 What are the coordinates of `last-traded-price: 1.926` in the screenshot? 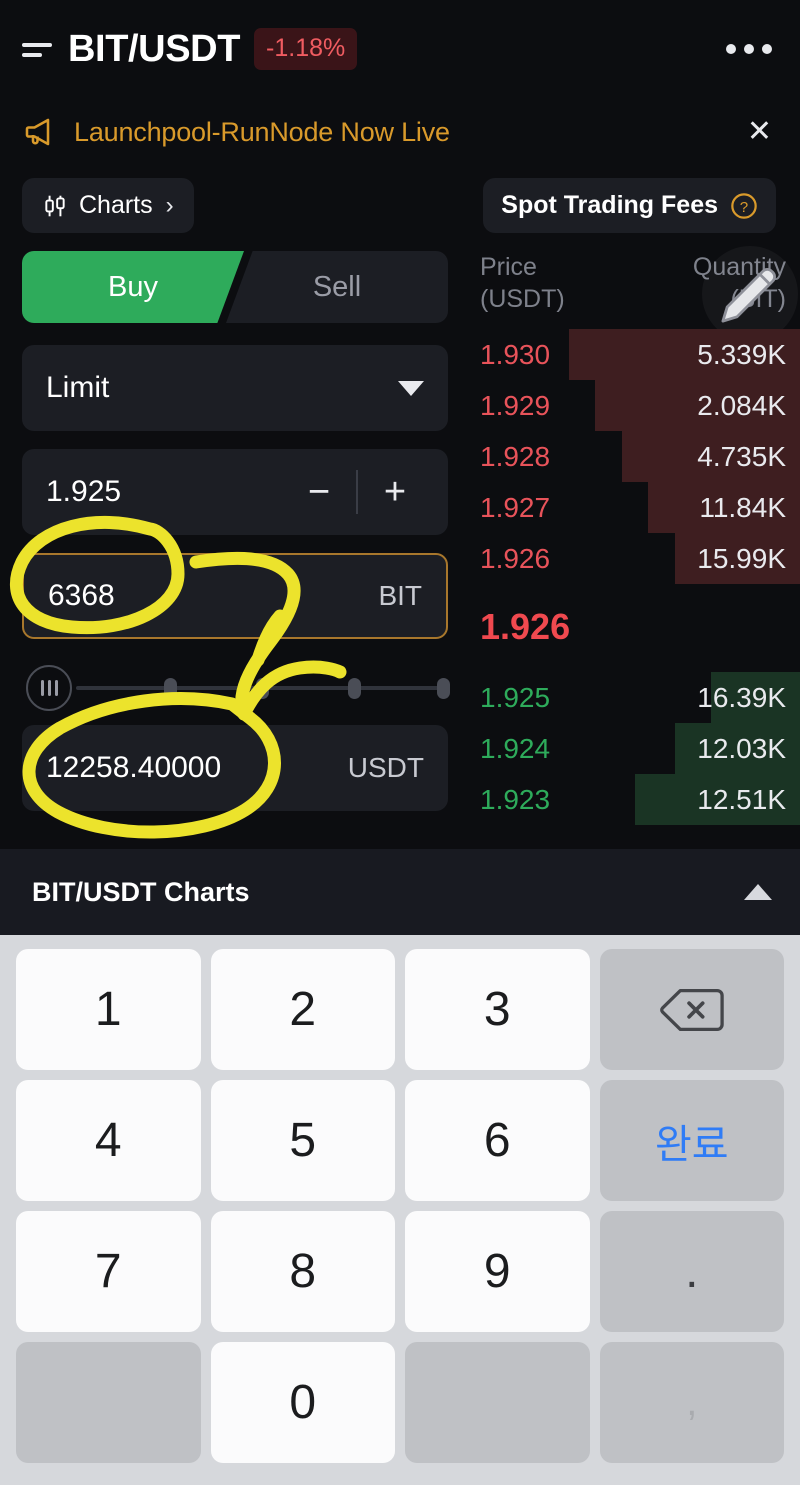 It's located at (525, 626).